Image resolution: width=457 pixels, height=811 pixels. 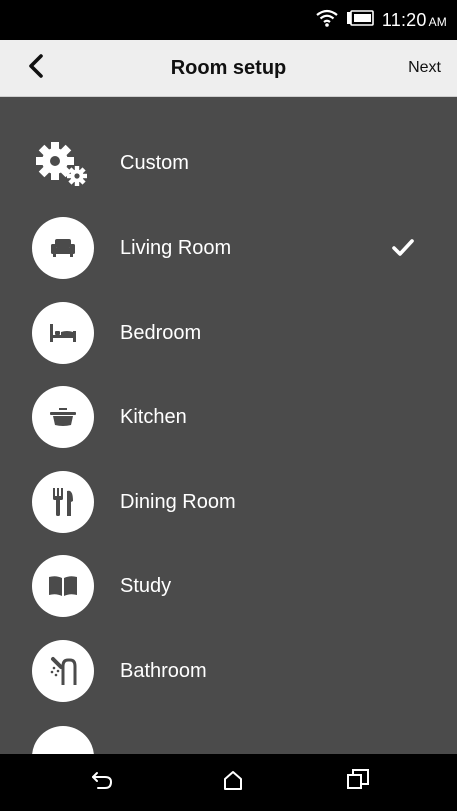 I want to click on bed-icon, so click(x=63, y=333).